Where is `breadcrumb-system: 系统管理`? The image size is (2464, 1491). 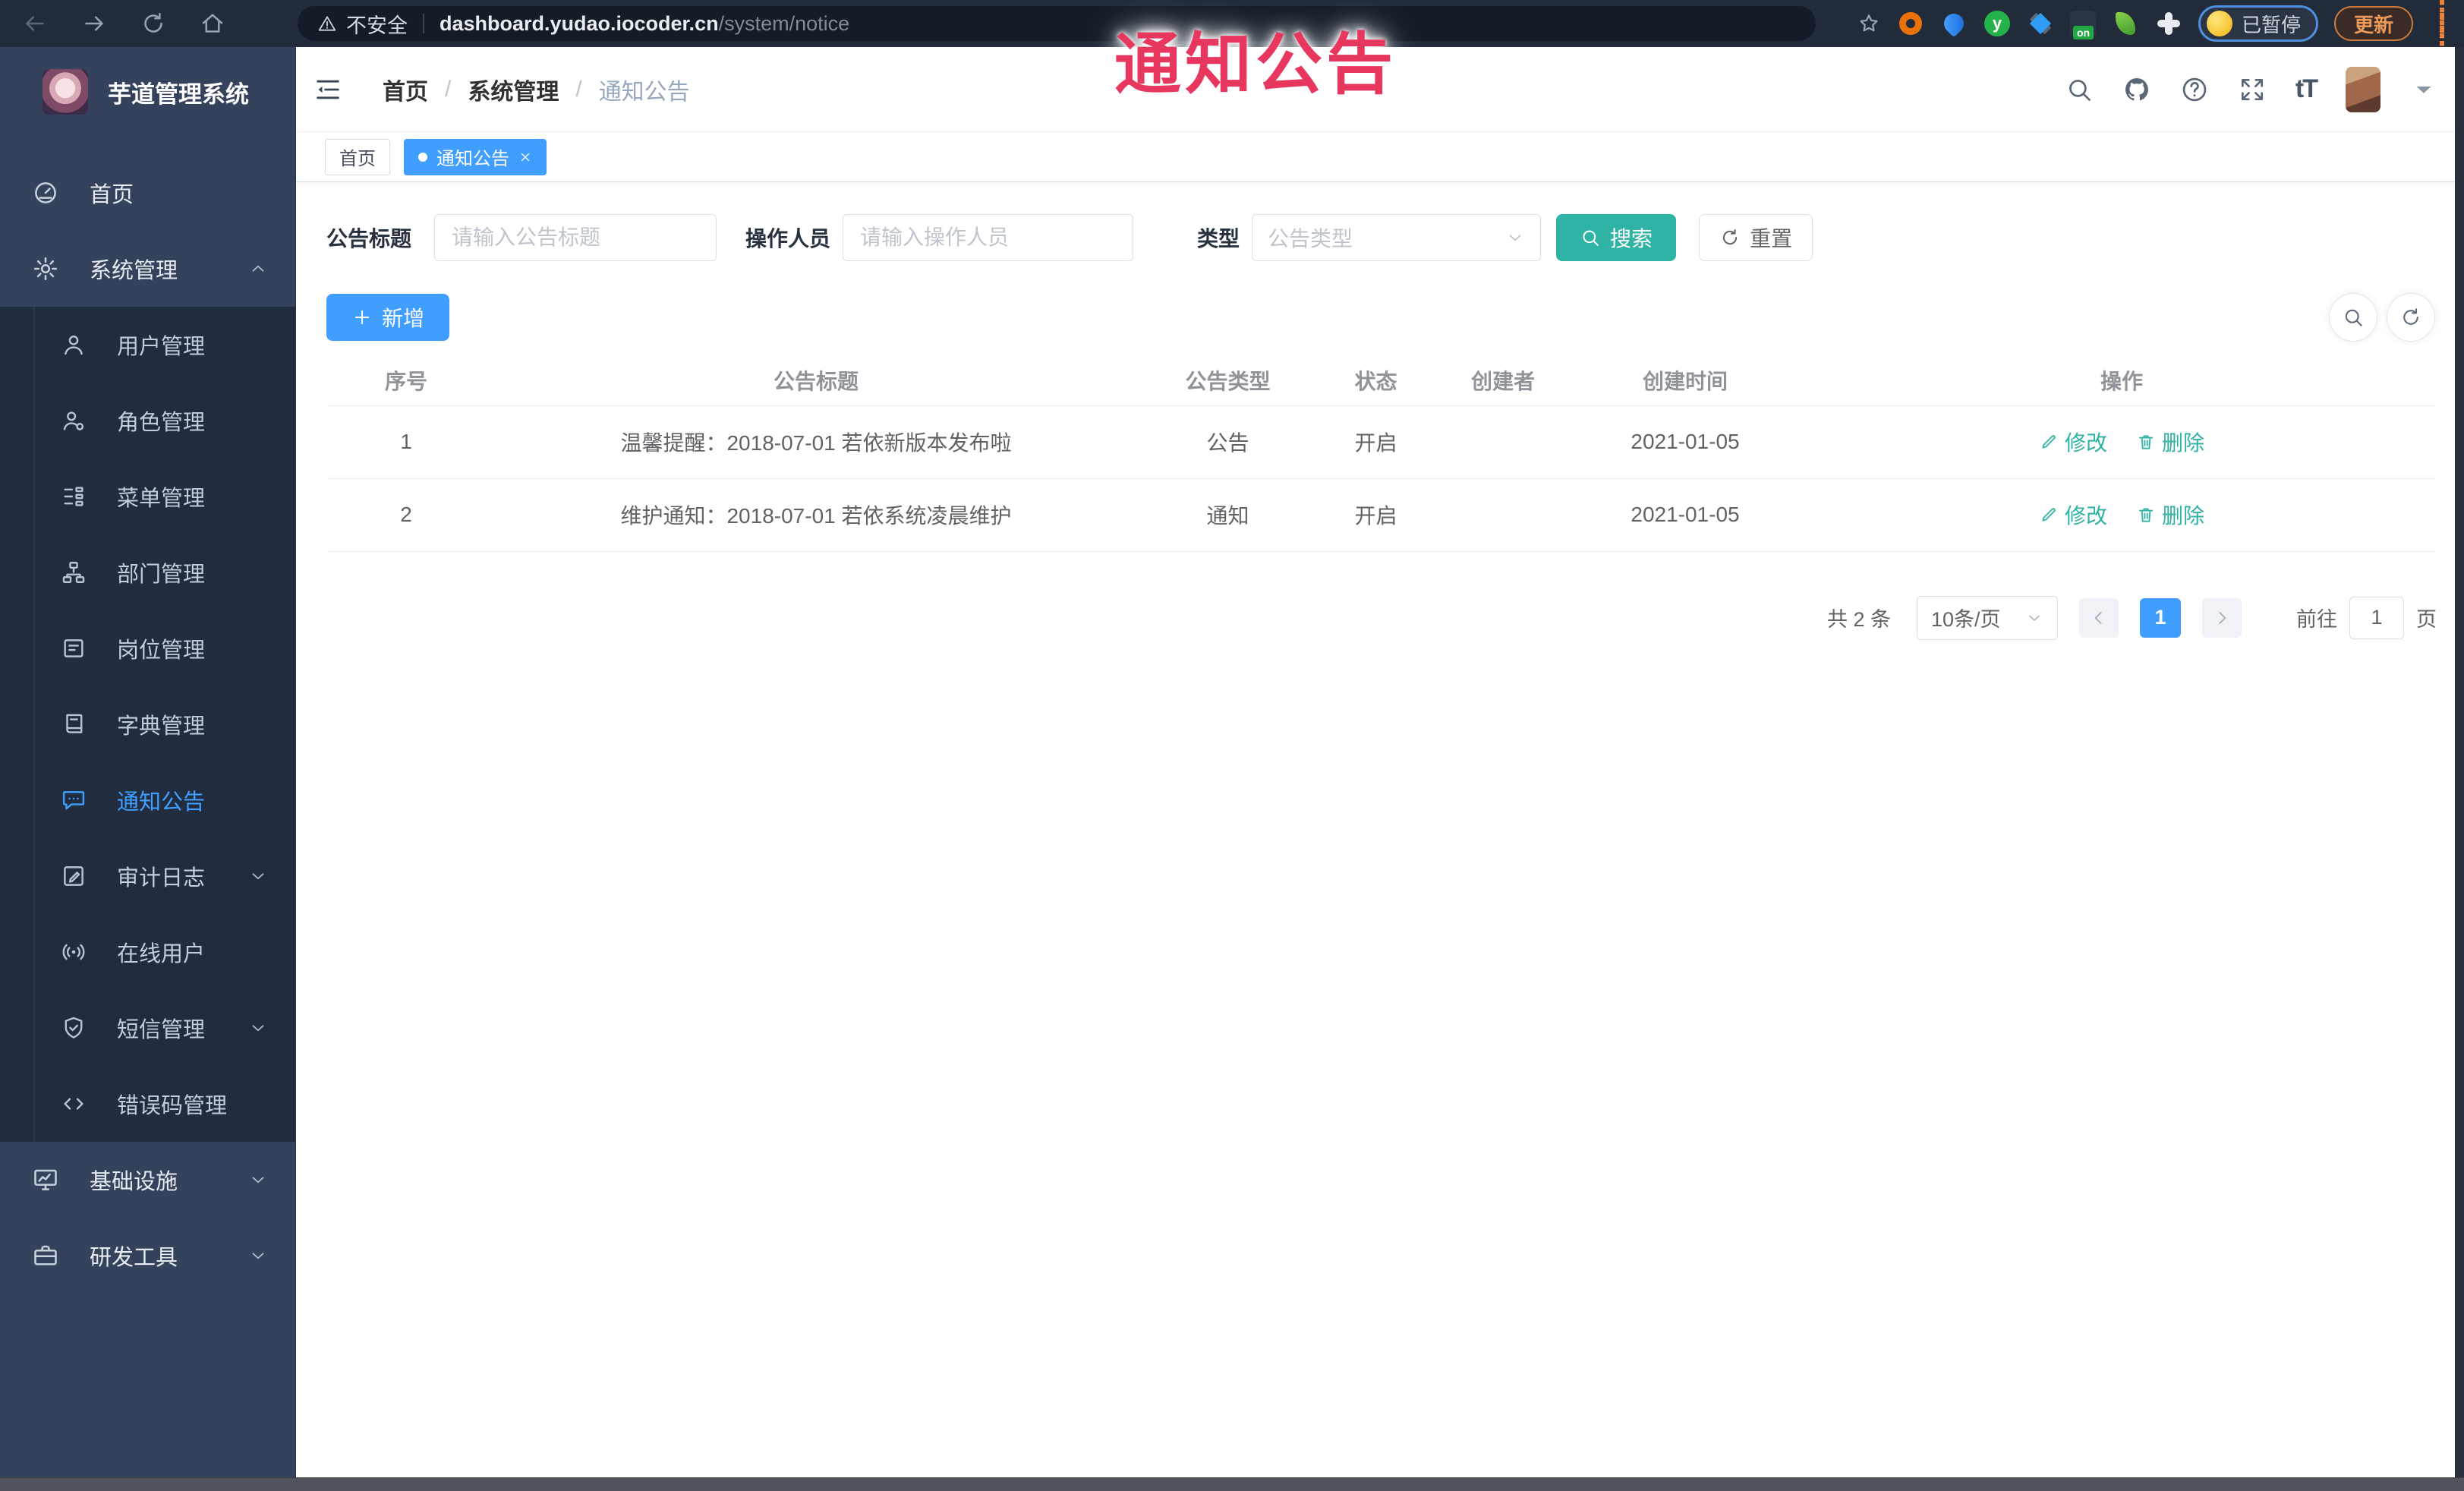
breadcrumb-system: 系统管理 is located at coordinates (513, 89).